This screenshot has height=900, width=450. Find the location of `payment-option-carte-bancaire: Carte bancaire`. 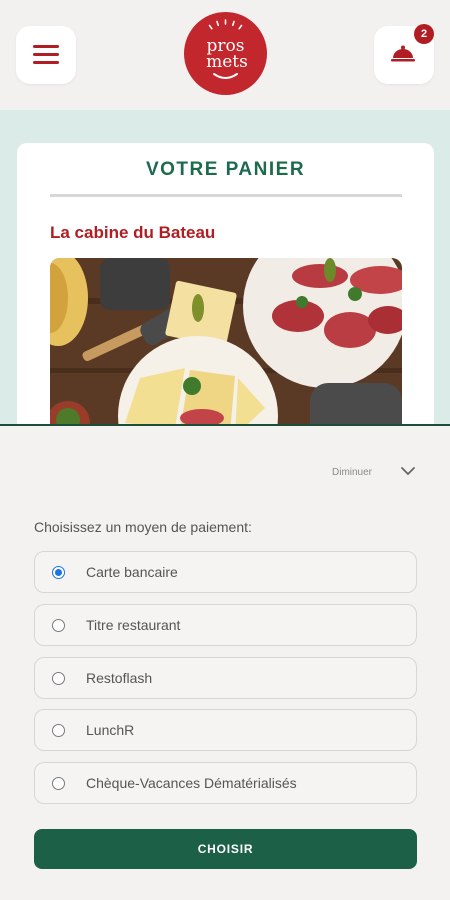

payment-option-carte-bancaire: Carte bancaire is located at coordinates (225, 572).